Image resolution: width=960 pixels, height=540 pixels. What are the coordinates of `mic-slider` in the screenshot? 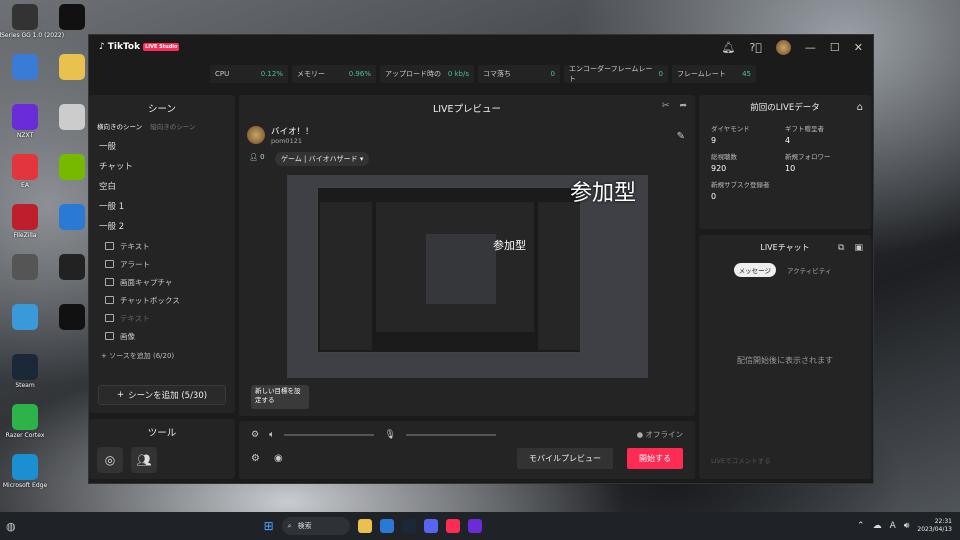 It's located at (450, 434).